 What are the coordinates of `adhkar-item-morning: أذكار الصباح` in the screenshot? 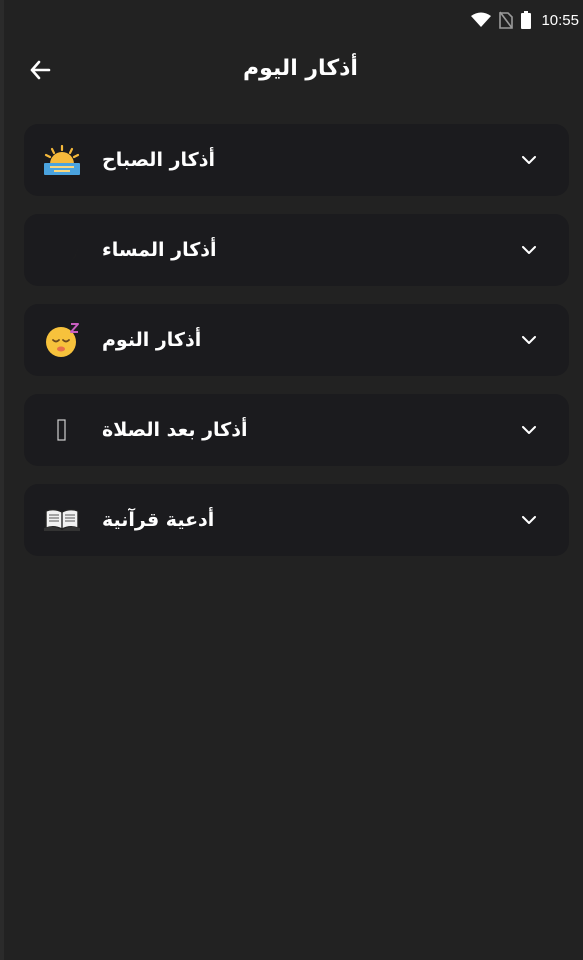 It's located at (296, 160).